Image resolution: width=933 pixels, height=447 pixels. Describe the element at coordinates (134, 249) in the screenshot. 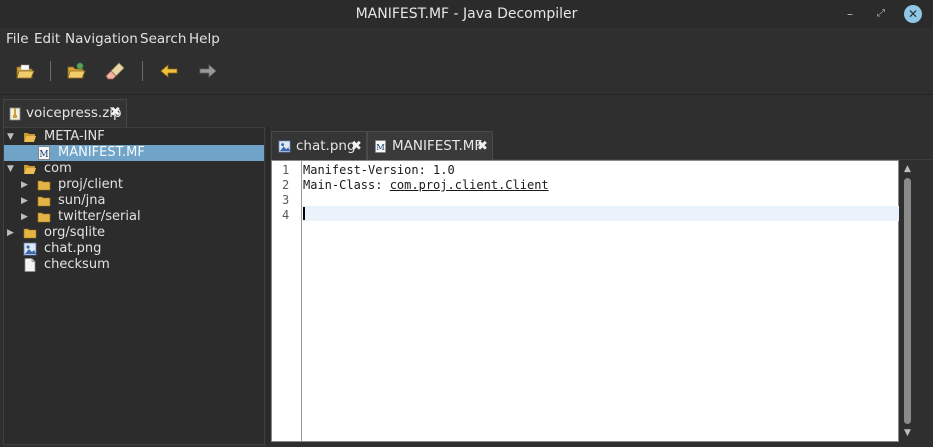

I see `tree-item-chat-png: chat.png` at that location.